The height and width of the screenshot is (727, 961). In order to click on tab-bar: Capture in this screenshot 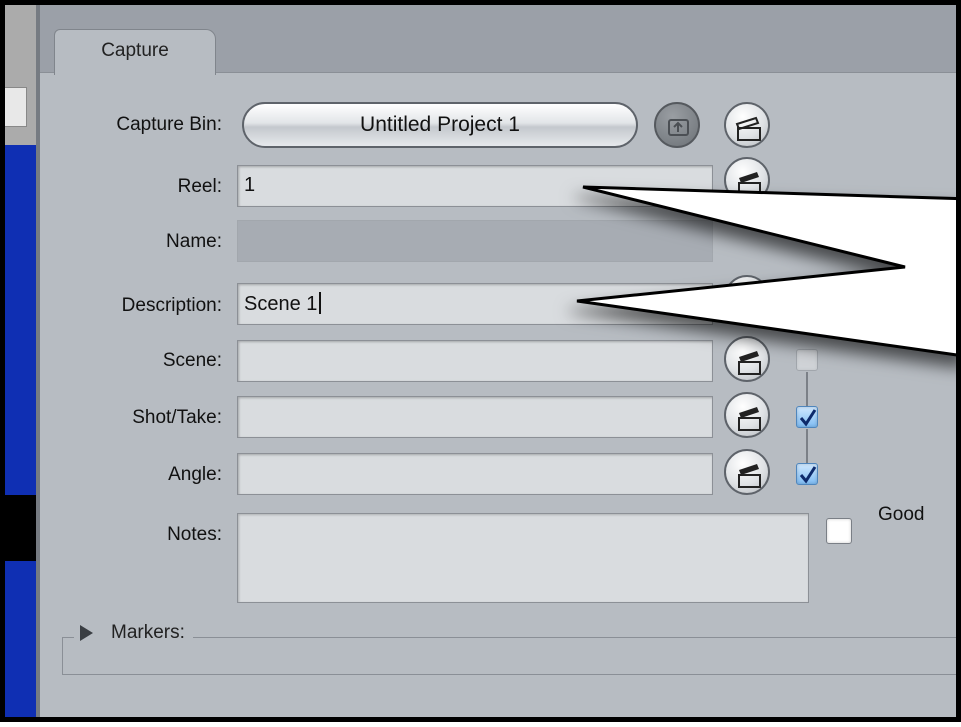, I will do `click(498, 40)`.